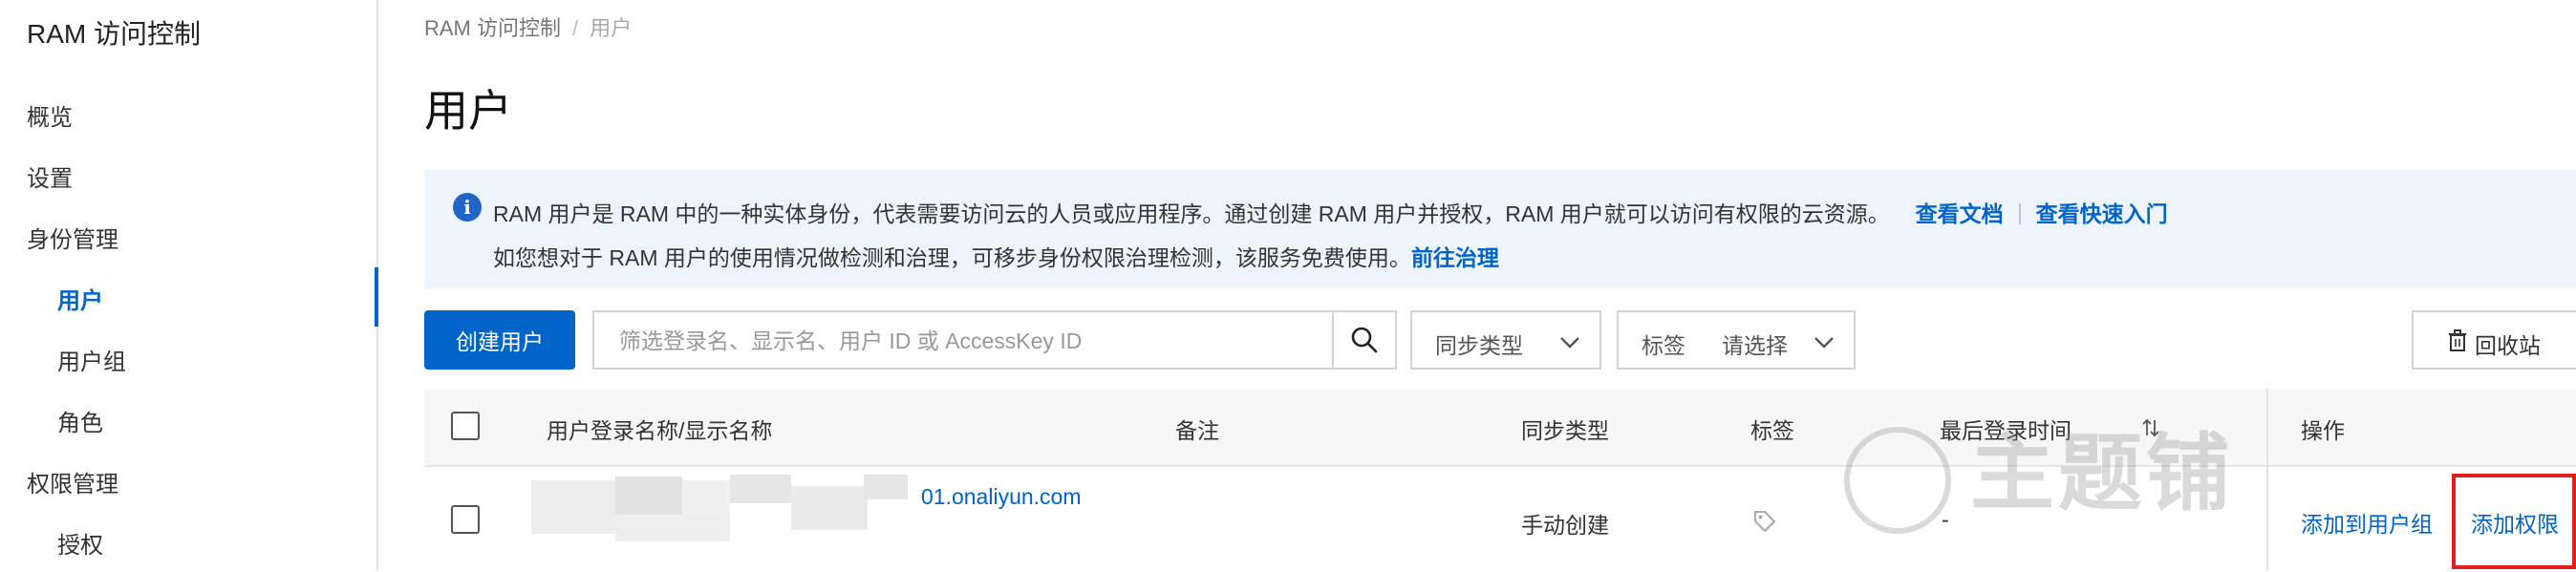  Describe the element at coordinates (492, 28) in the screenshot. I see `breadcrumb-root: RAM 访问控制` at that location.